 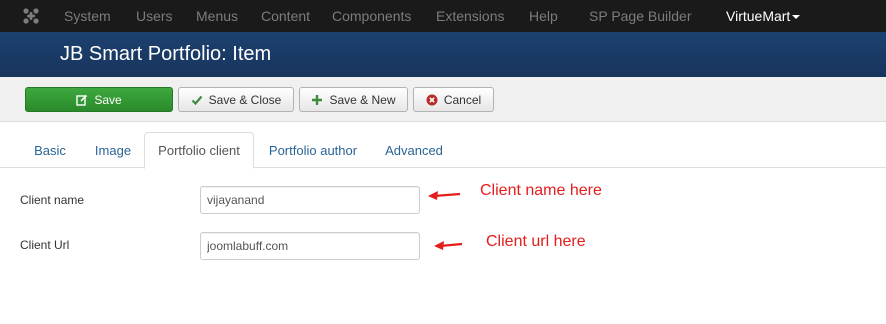 I want to click on page-header: JB Smart Portfolio: Item, so click(x=443, y=54).